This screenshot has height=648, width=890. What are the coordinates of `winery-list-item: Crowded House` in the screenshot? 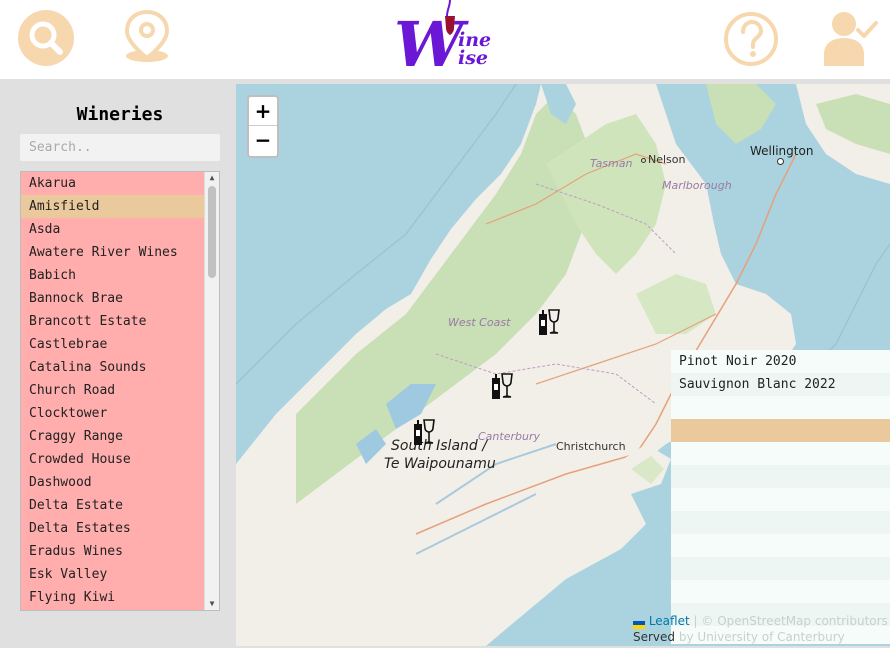 It's located at (113, 459).